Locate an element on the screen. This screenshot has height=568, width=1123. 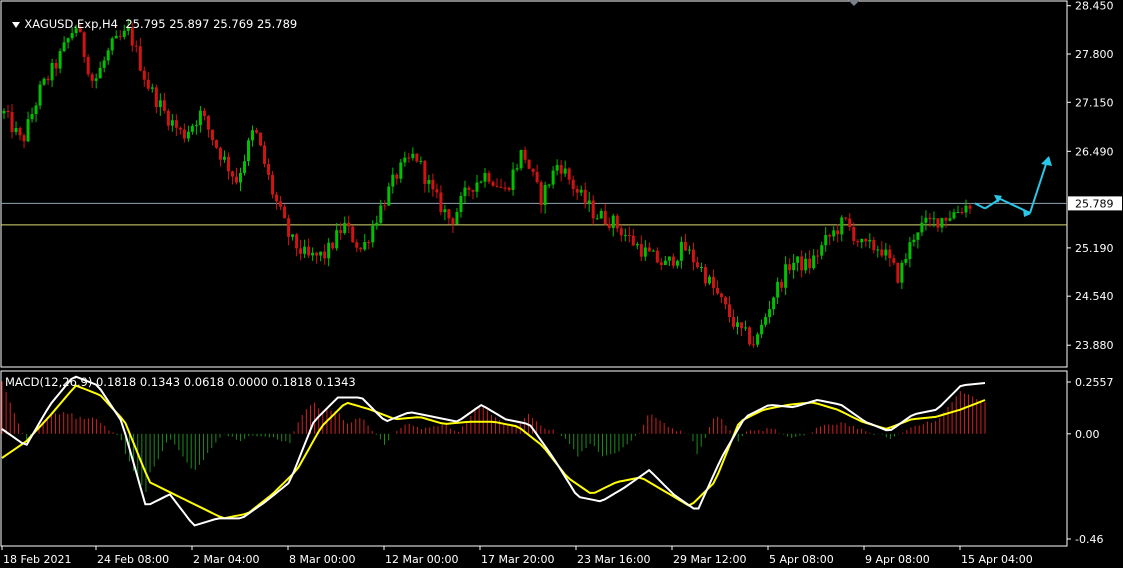
time-tick-label: 29 Mar 12:00 is located at coordinates (709, 559).